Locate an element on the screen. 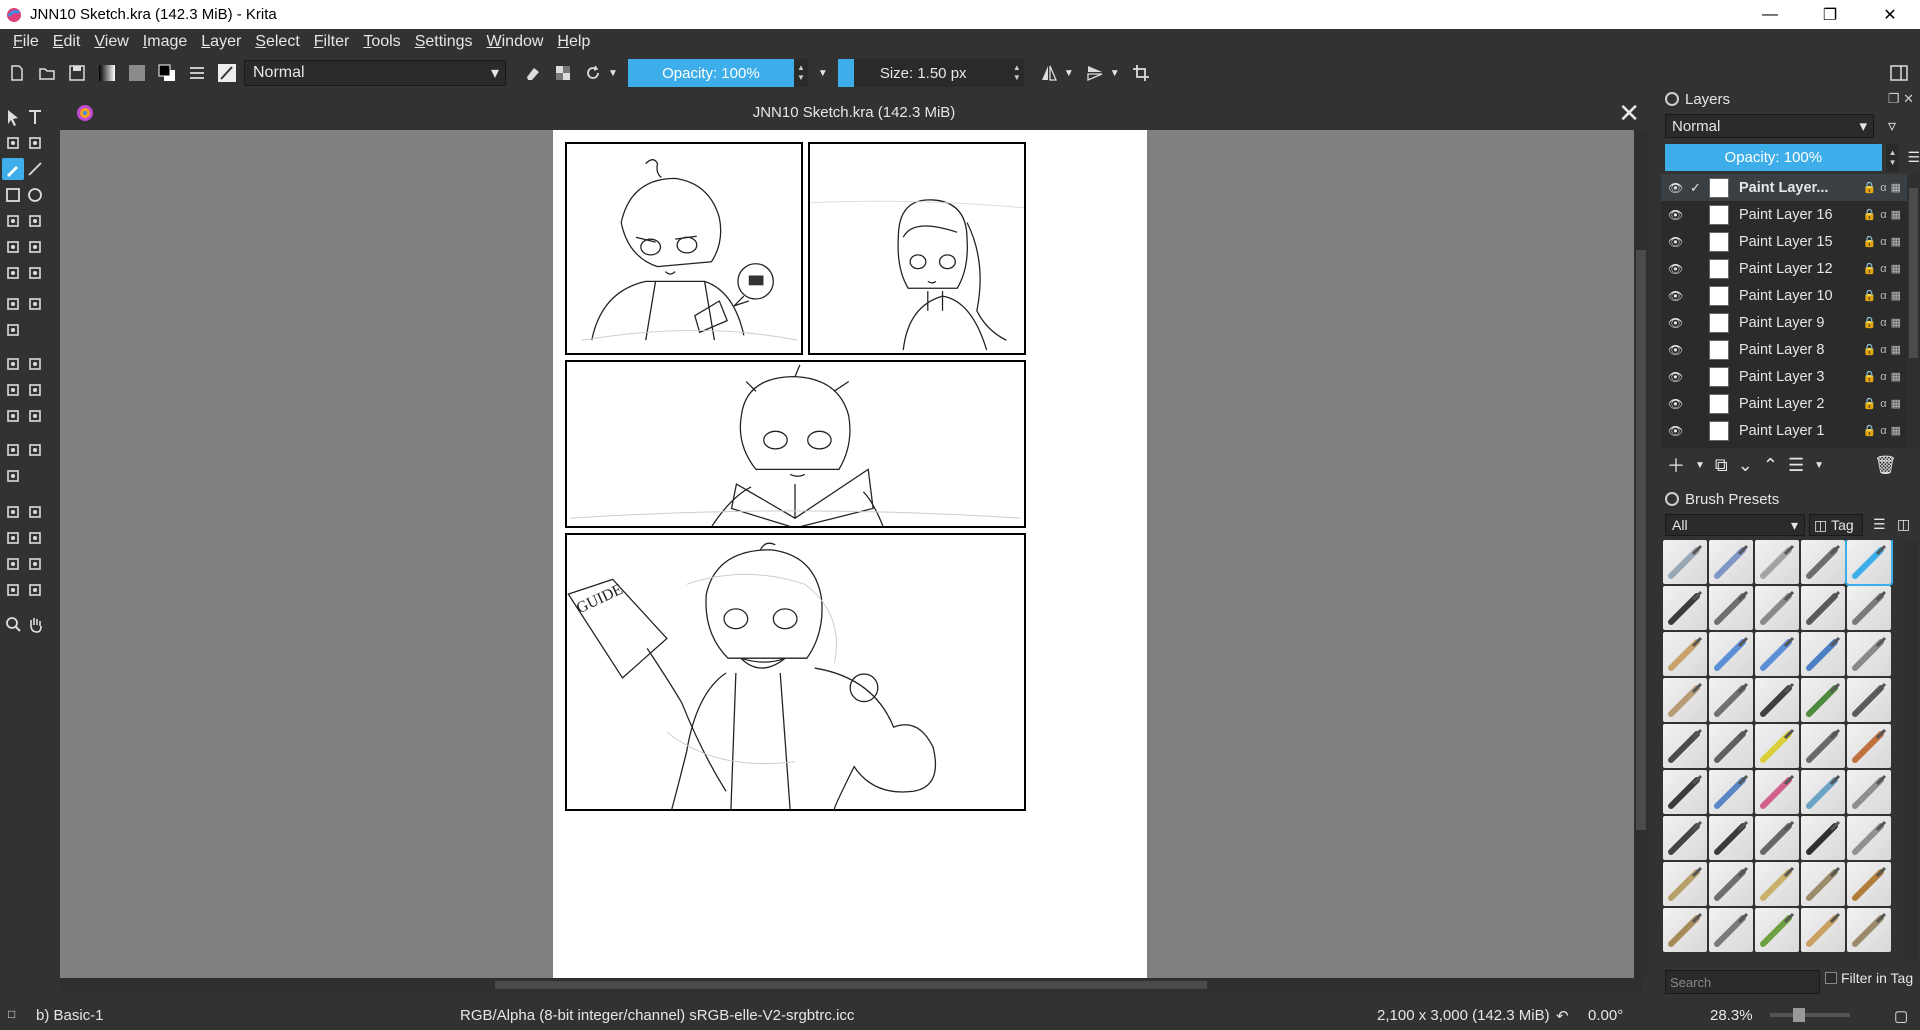 The image size is (1920, 1030). layer-row: 👁 Paint Layer 12 🔒α▦ is located at coordinates (1784, 268).